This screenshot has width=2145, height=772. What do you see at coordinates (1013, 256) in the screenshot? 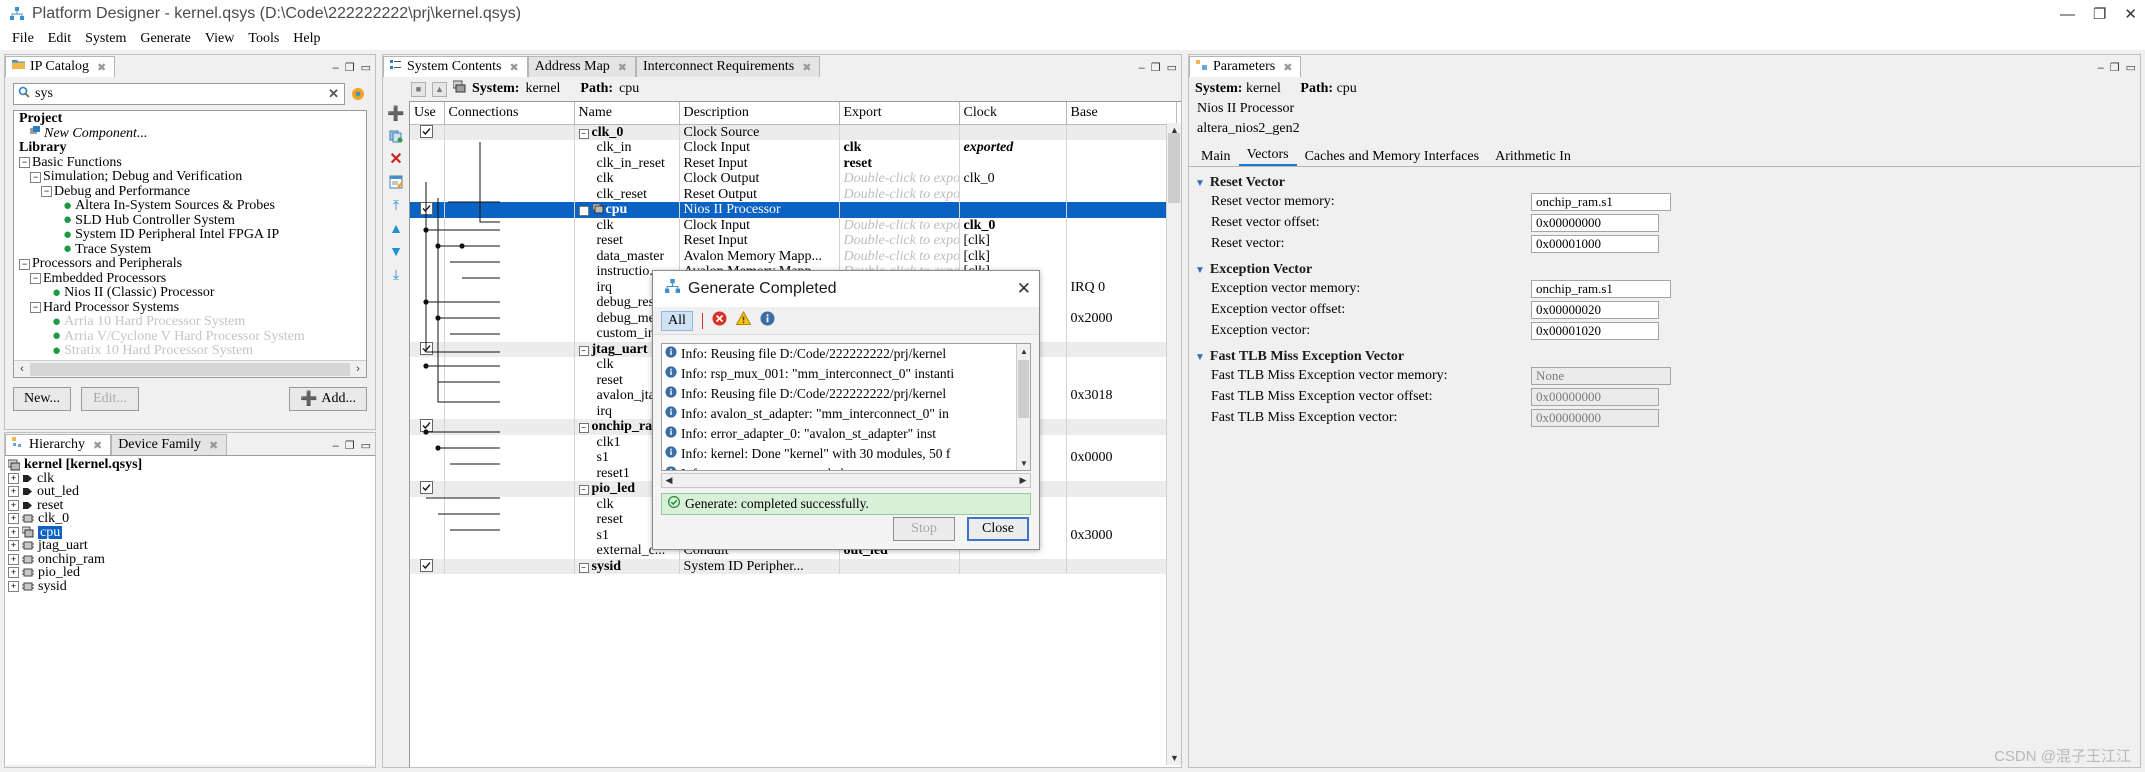
I see `cell-clock: [clk]` at bounding box center [1013, 256].